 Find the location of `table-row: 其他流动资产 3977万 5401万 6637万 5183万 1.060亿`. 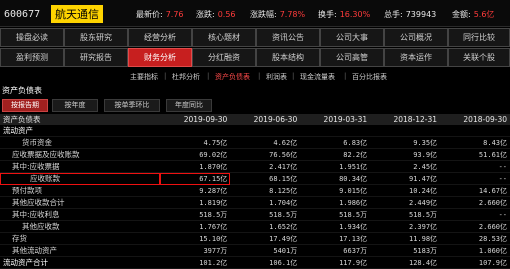

table-row: 其他流动资产 3977万 5401万 6637万 5183万 1.060亿 is located at coordinates (255, 250).